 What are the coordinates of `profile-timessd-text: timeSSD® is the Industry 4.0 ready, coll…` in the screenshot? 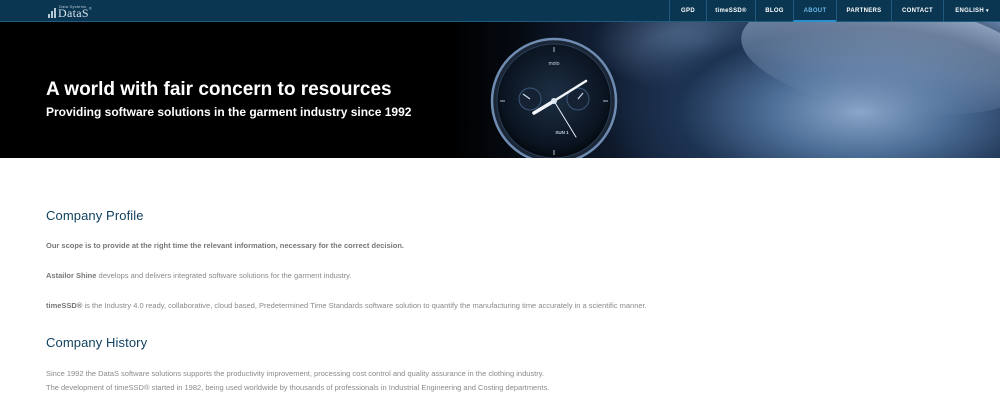 It's located at (346, 305).